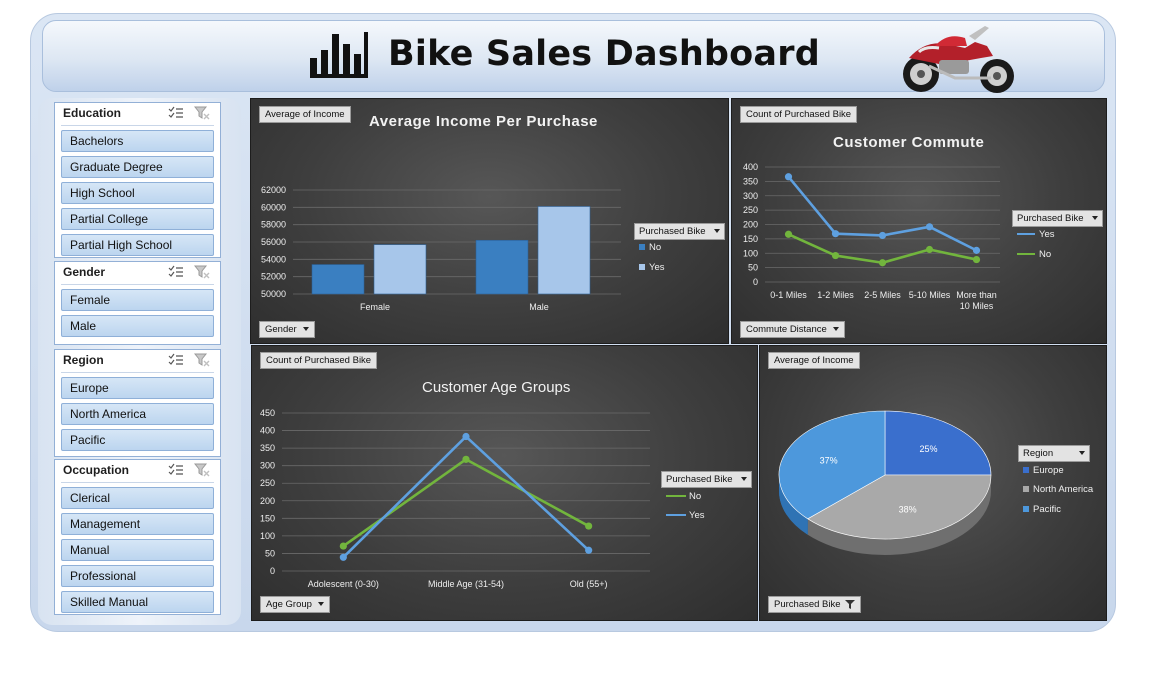  What do you see at coordinates (466, 584) in the screenshot?
I see `x-tick-label: Middle Age (31-54)` at bounding box center [466, 584].